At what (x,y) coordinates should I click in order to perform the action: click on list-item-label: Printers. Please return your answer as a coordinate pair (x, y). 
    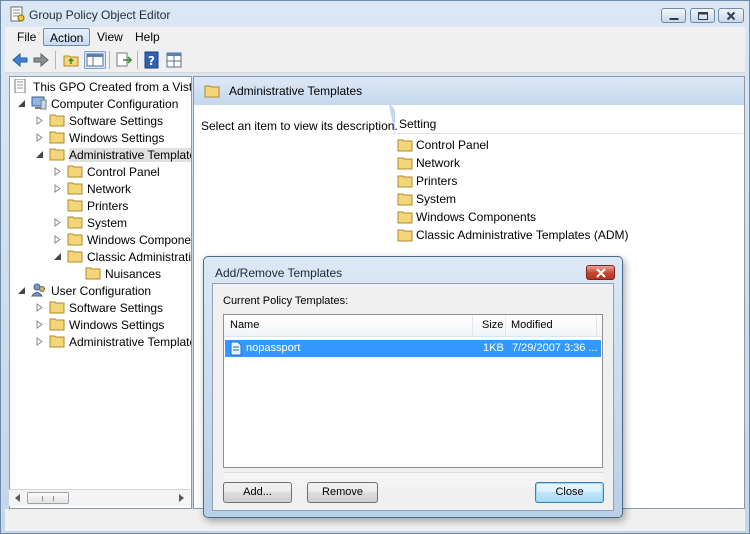
    Looking at the image, I should click on (437, 181).